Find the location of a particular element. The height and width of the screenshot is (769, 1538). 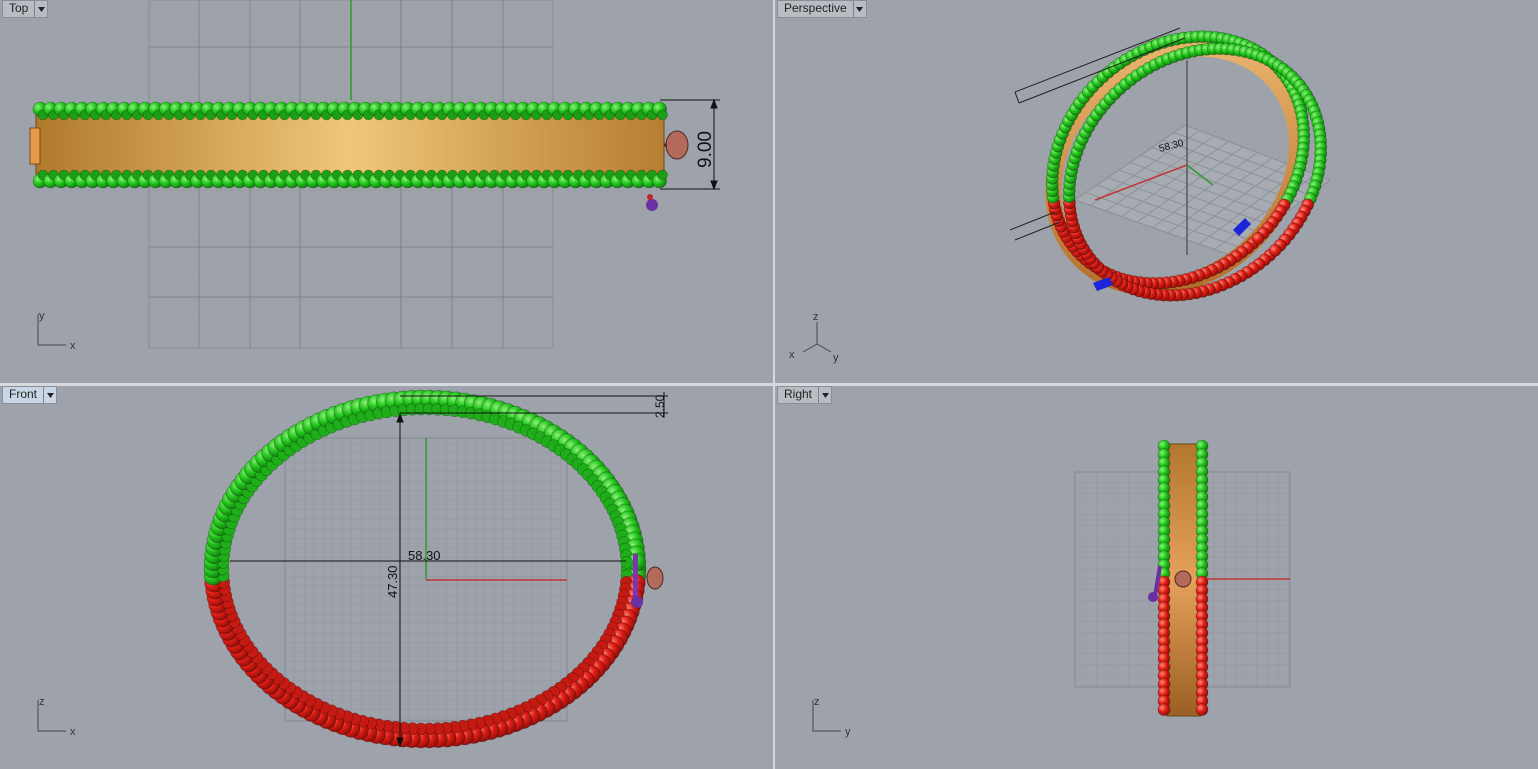

clasp-assembly is located at coordinates (647, 581).